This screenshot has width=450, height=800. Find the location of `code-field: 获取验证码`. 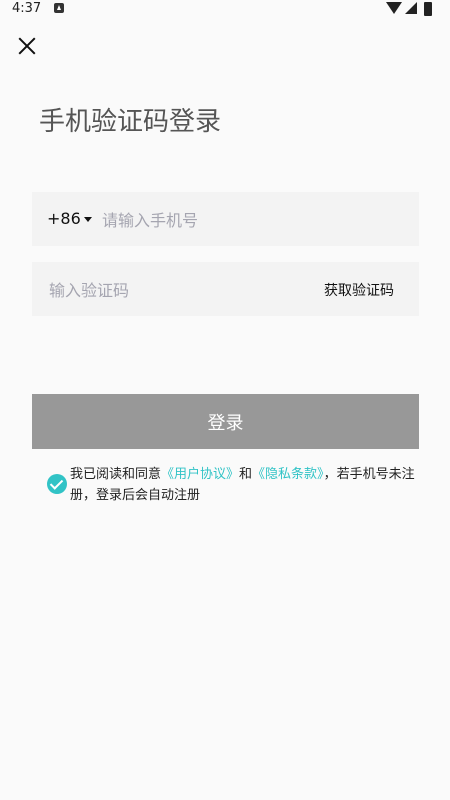

code-field: 获取验证码 is located at coordinates (225, 289).